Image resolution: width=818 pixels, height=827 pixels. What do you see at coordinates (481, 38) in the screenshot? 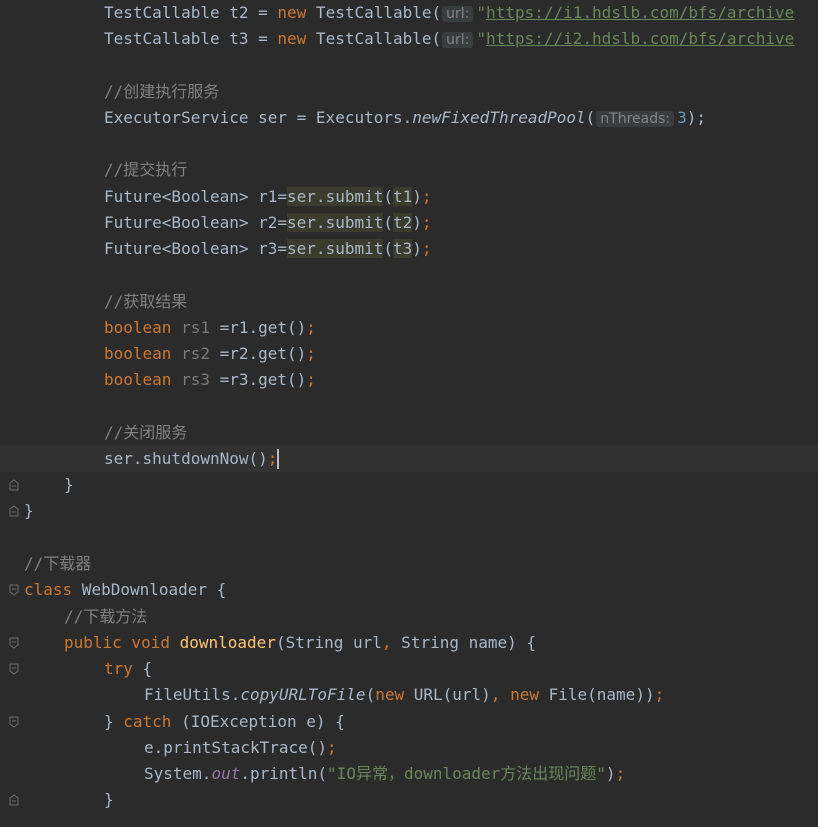
I see `code-token: "` at bounding box center [481, 38].